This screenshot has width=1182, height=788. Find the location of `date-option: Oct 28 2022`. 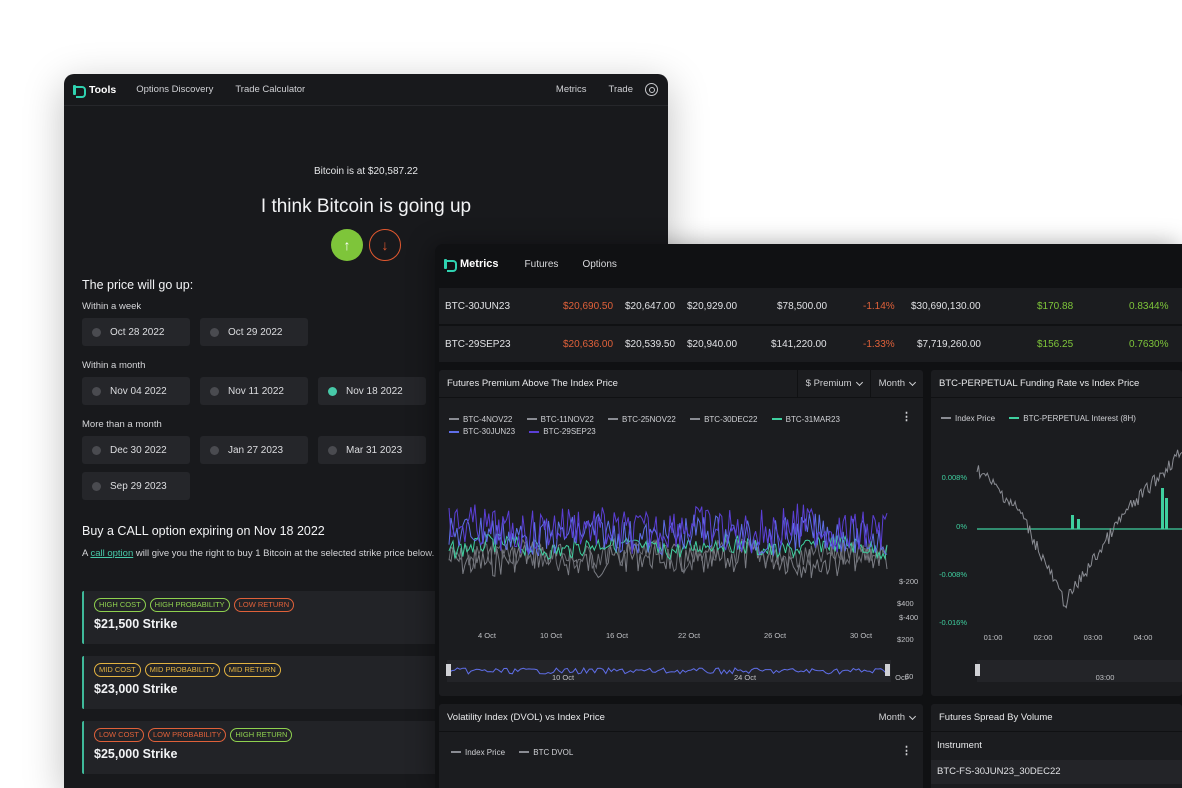

date-option: Oct 28 2022 is located at coordinates (136, 332).